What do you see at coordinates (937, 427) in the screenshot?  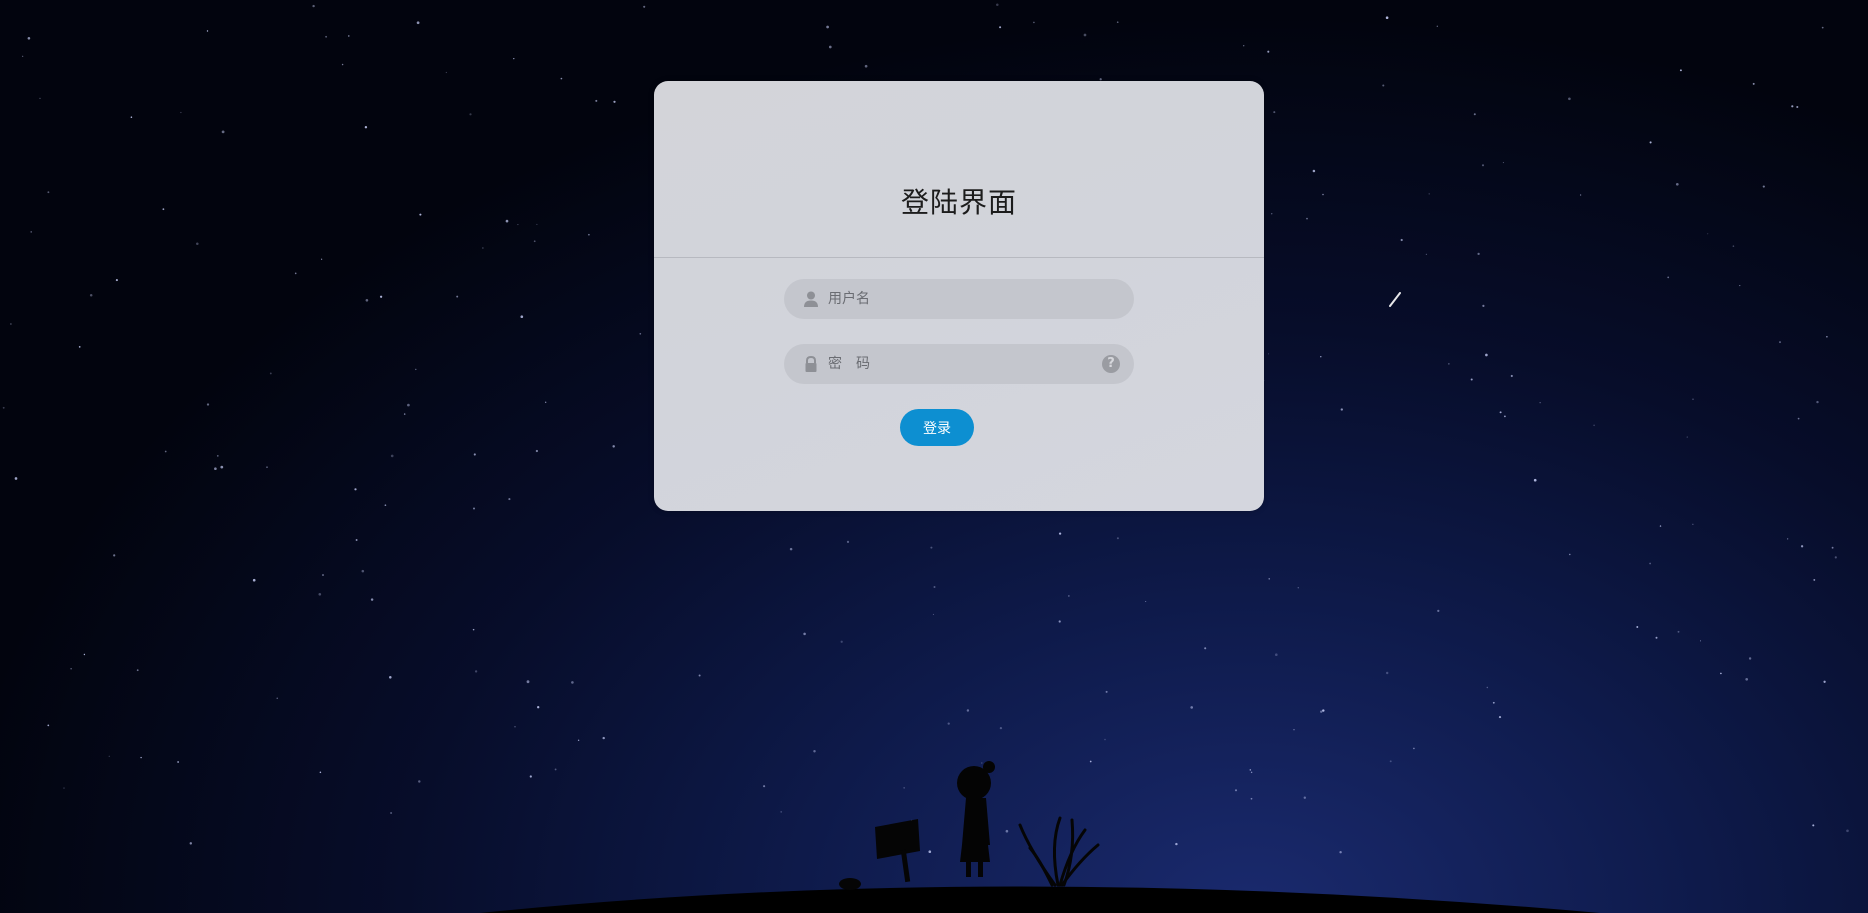 I see `login-button: 登录` at bounding box center [937, 427].